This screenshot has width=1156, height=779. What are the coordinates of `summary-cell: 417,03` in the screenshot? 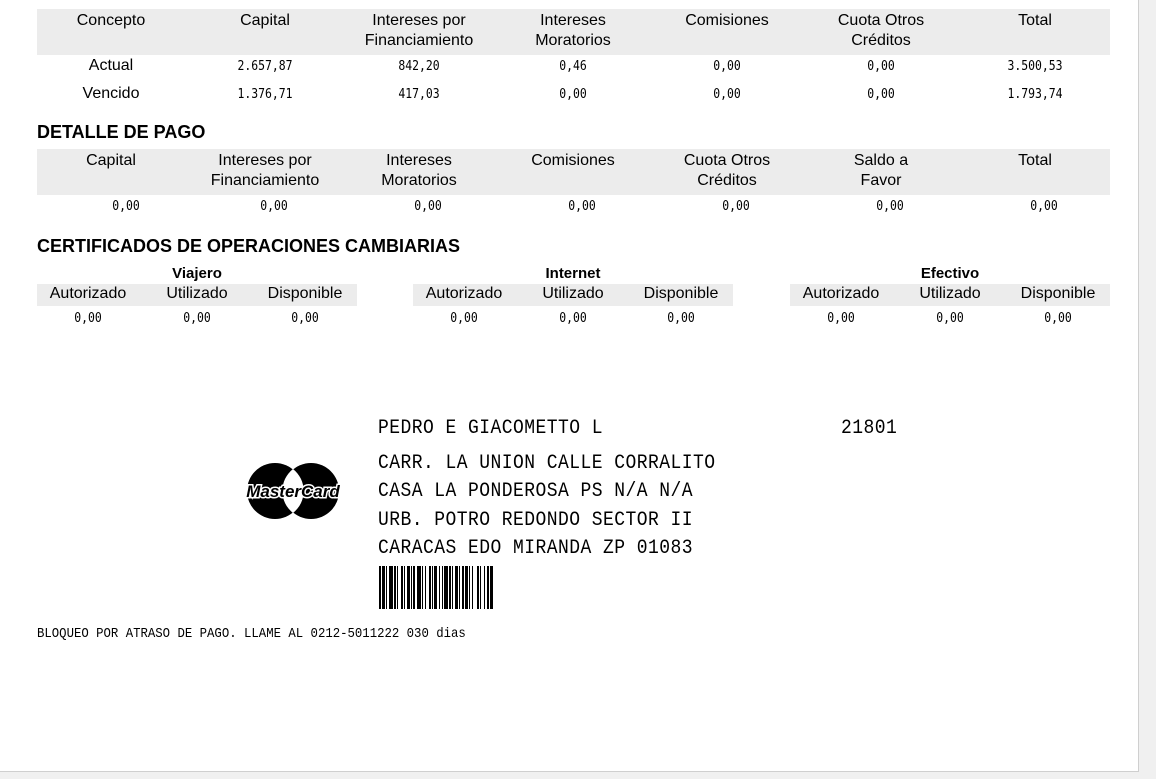 It's located at (419, 94).